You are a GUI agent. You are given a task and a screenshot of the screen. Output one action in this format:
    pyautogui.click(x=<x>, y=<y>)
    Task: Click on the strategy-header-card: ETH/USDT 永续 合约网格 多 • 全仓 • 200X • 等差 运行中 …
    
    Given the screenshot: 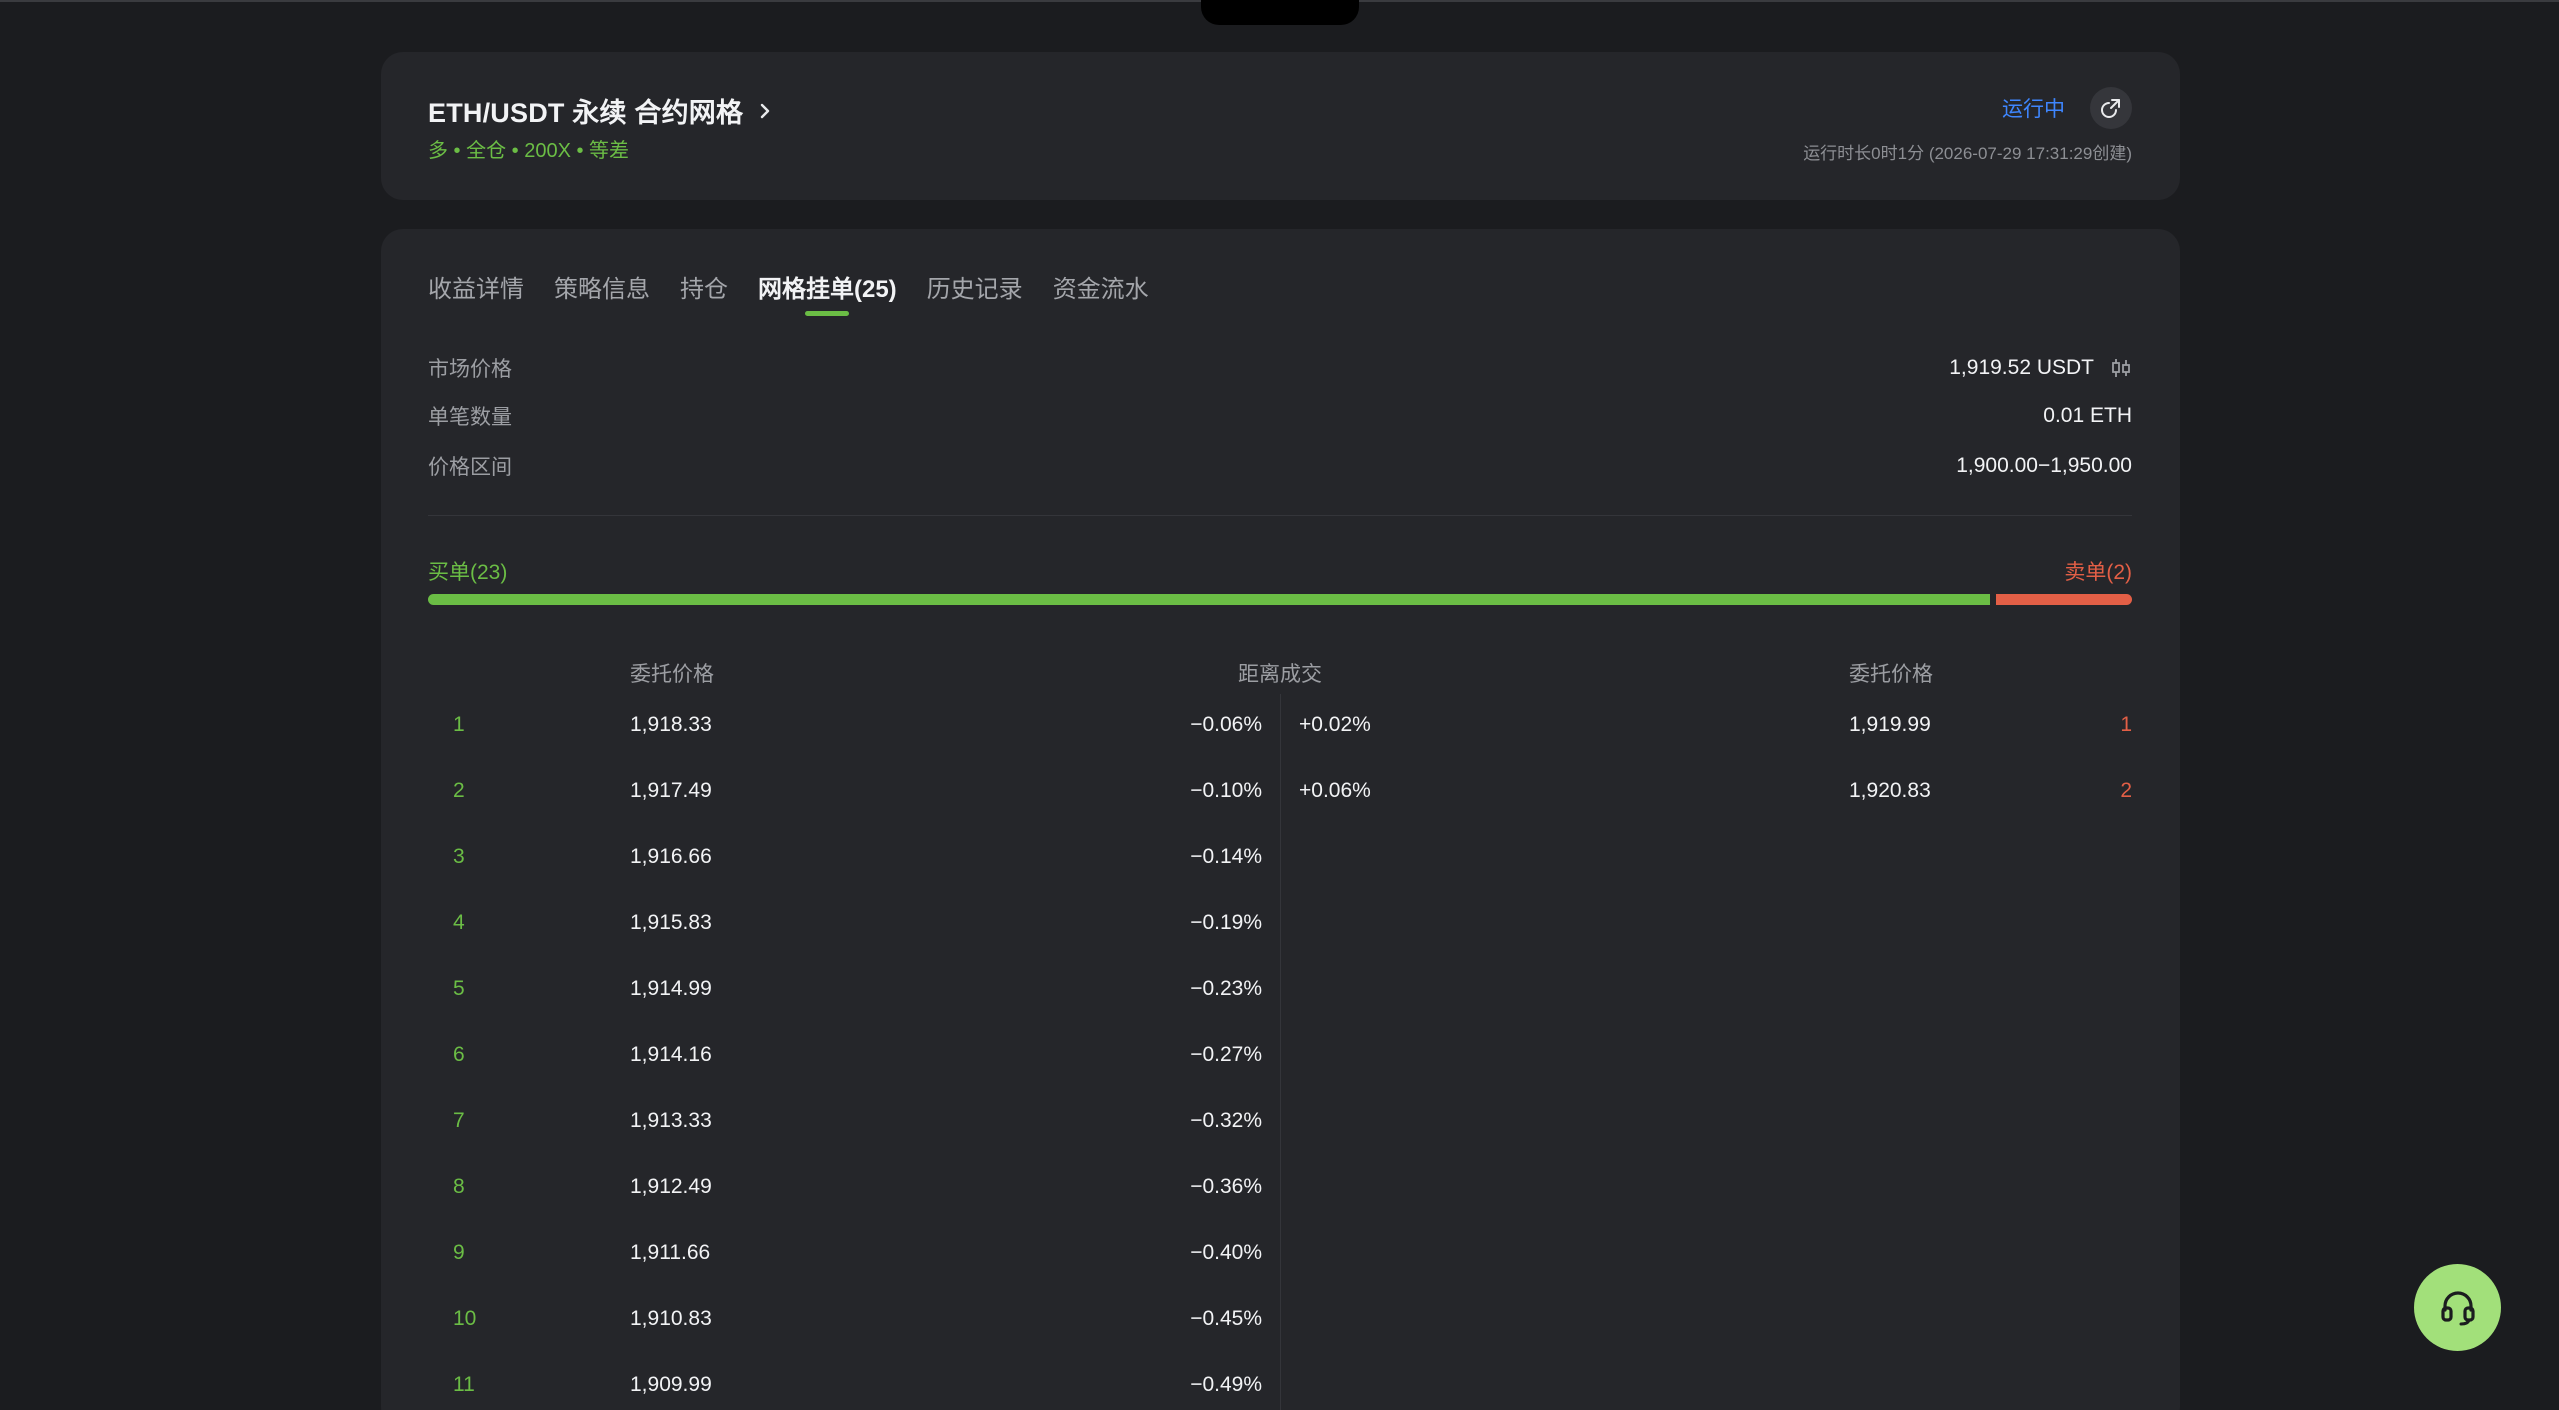 What is the action you would take?
    pyautogui.click(x=1280, y=126)
    